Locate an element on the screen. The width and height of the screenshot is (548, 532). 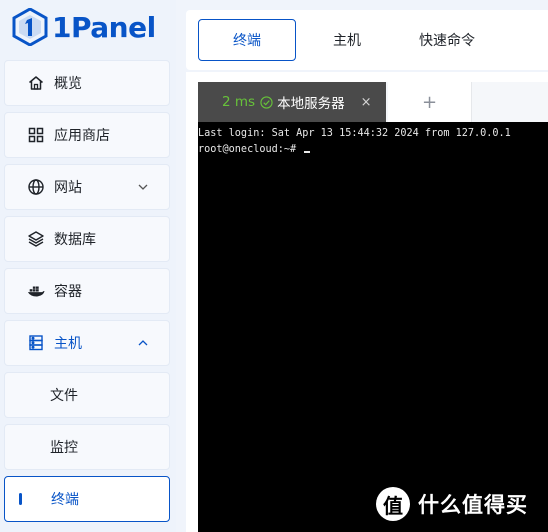
sidebar-item-database: 数据库 is located at coordinates (87, 239).